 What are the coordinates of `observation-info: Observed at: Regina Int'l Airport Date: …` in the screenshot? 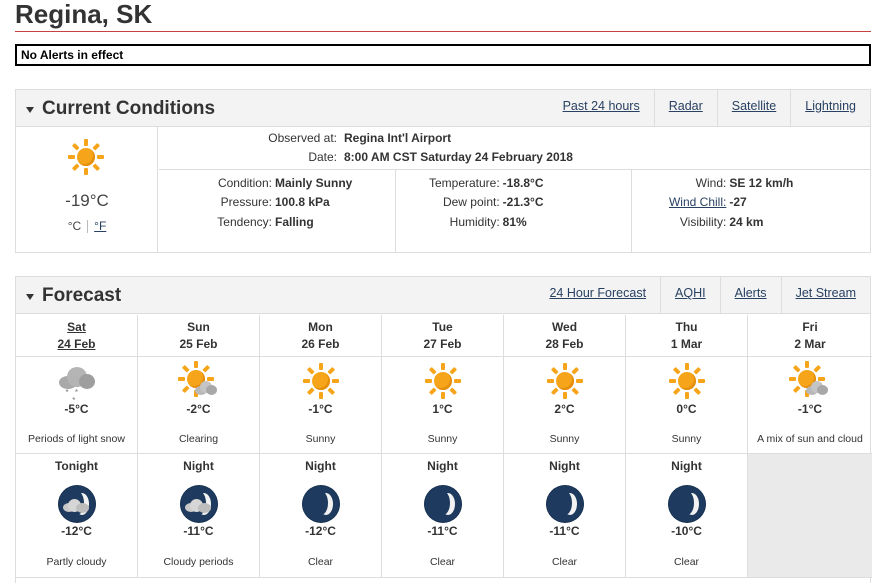 It's located at (514, 148).